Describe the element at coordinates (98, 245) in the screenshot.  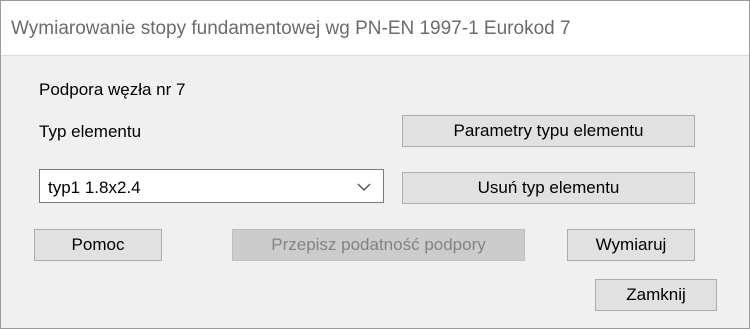
I see `help-button: Pomoc` at that location.